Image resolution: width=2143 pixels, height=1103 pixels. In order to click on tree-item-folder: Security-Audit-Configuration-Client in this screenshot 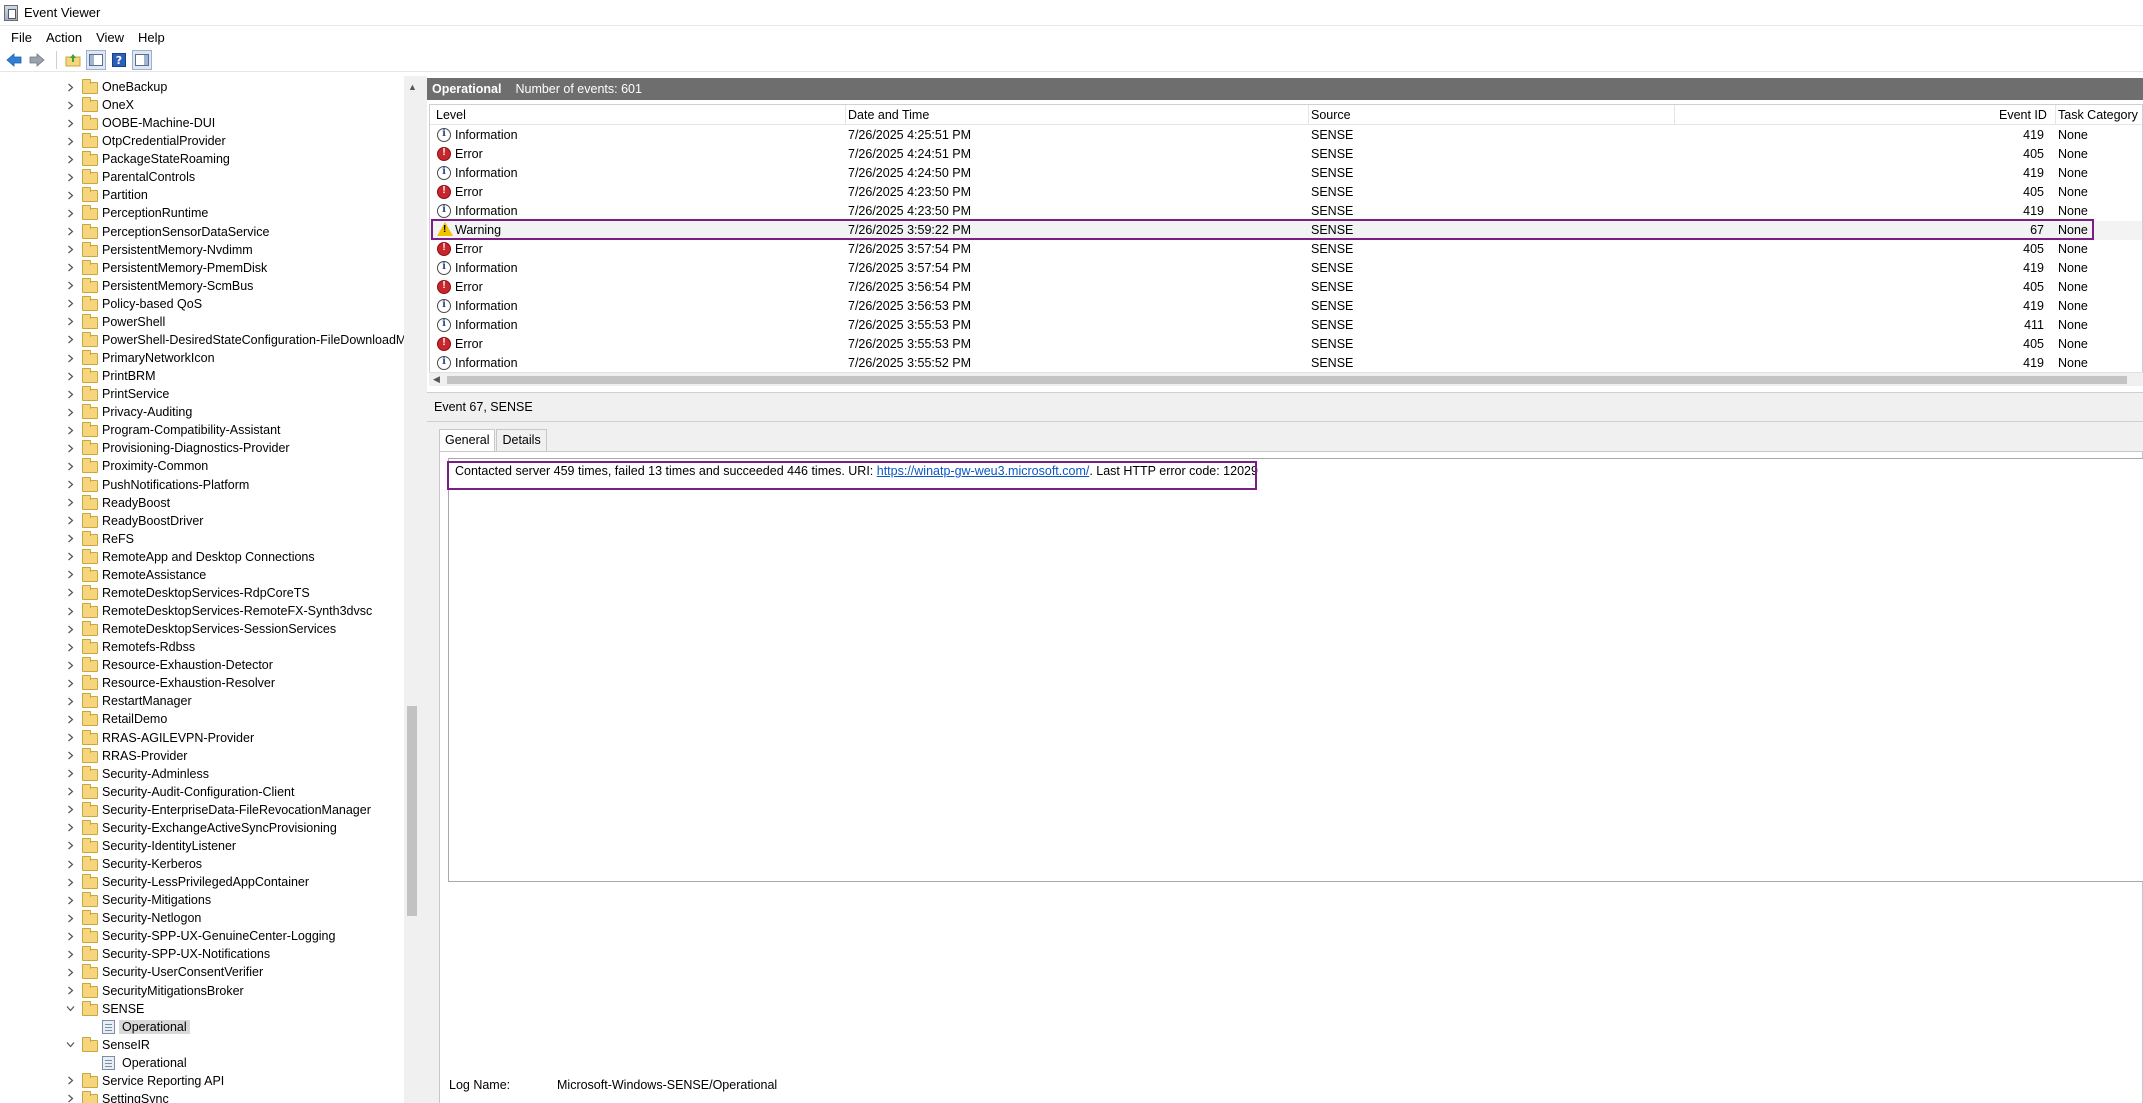, I will do `click(202, 792)`.